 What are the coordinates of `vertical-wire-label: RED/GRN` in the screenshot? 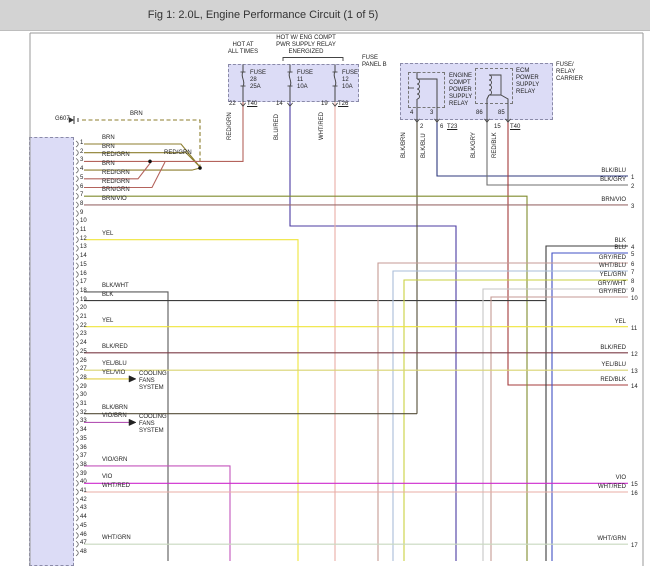 It's located at (230, 126).